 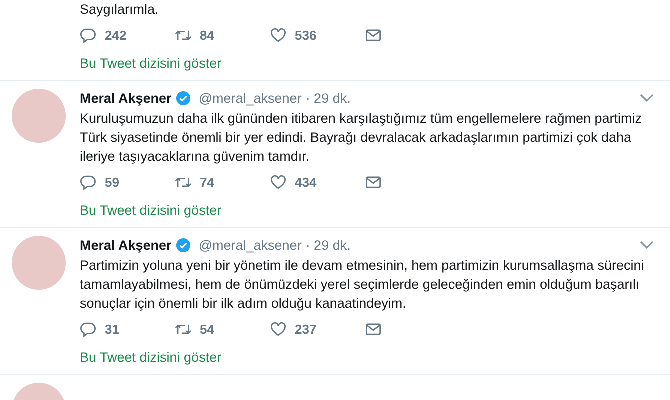 I want to click on like-count: 237, so click(x=306, y=330).